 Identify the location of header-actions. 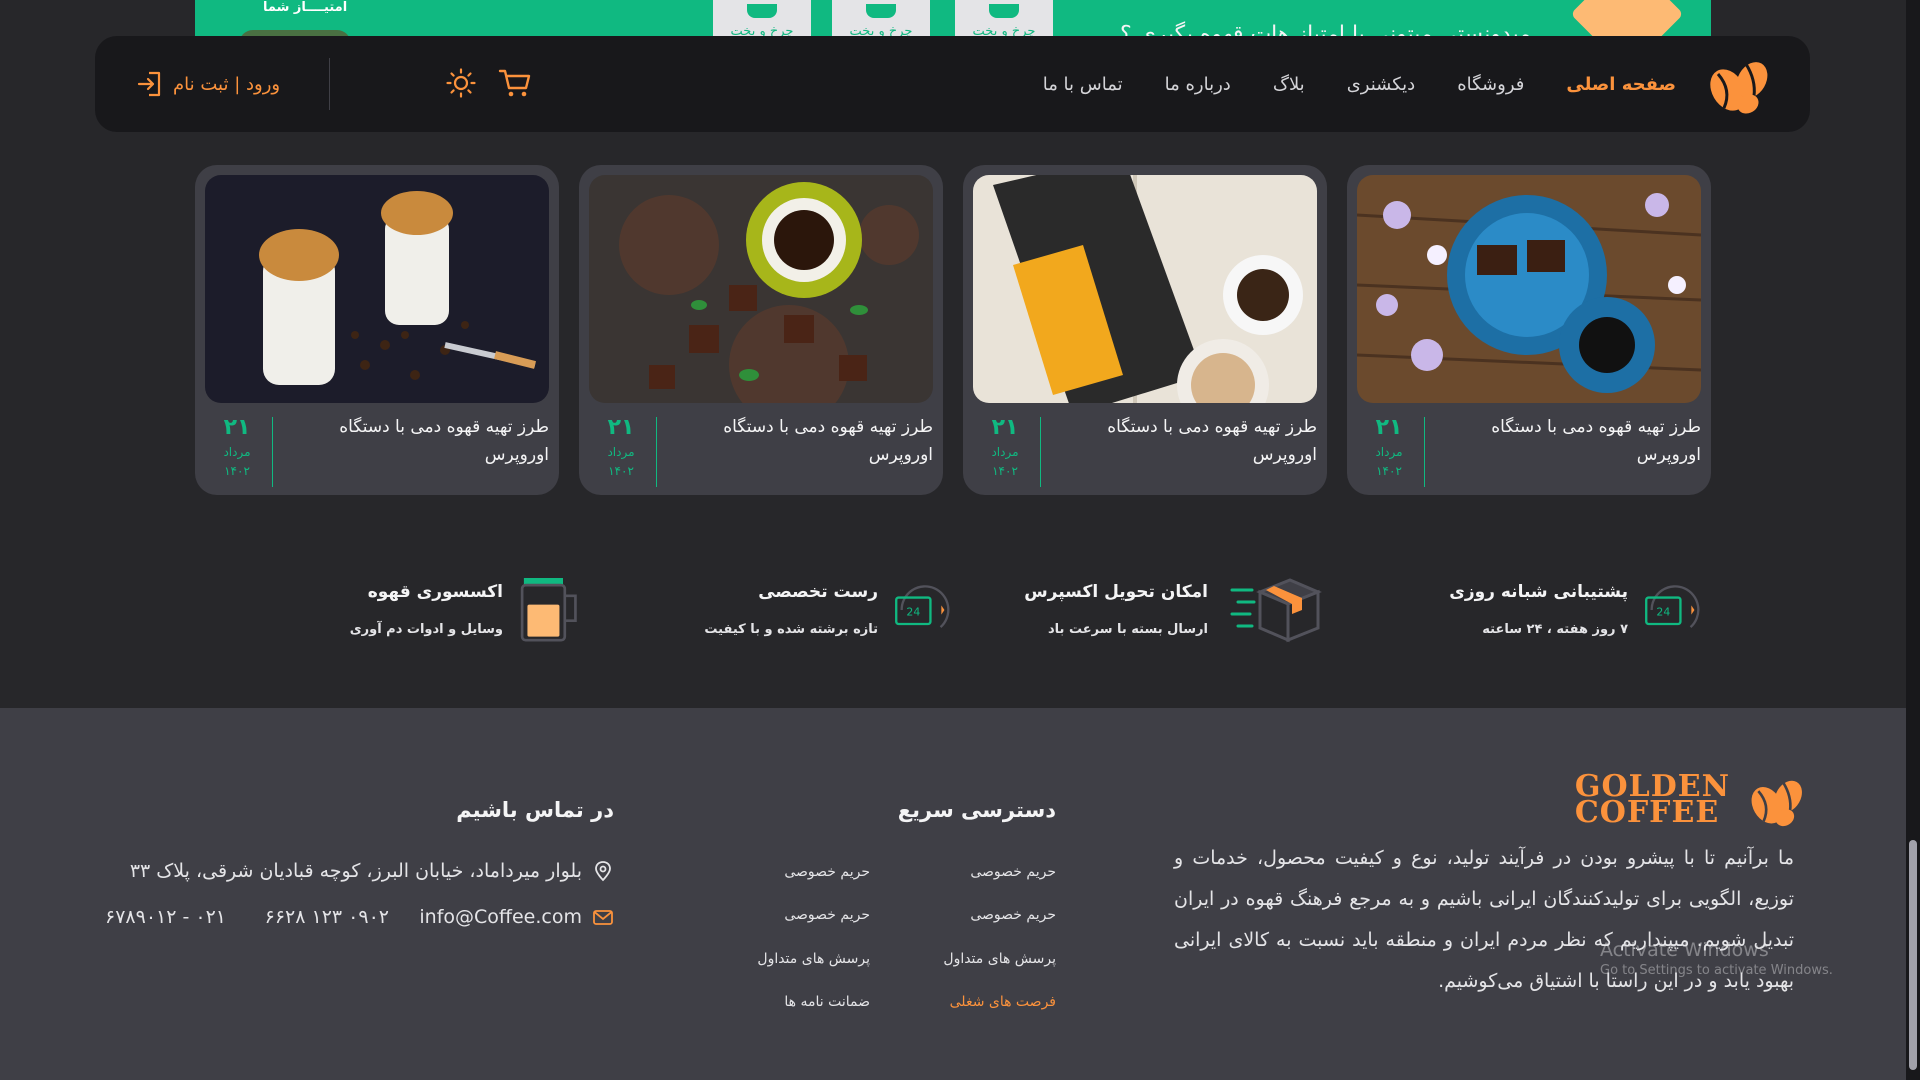
(498, 84).